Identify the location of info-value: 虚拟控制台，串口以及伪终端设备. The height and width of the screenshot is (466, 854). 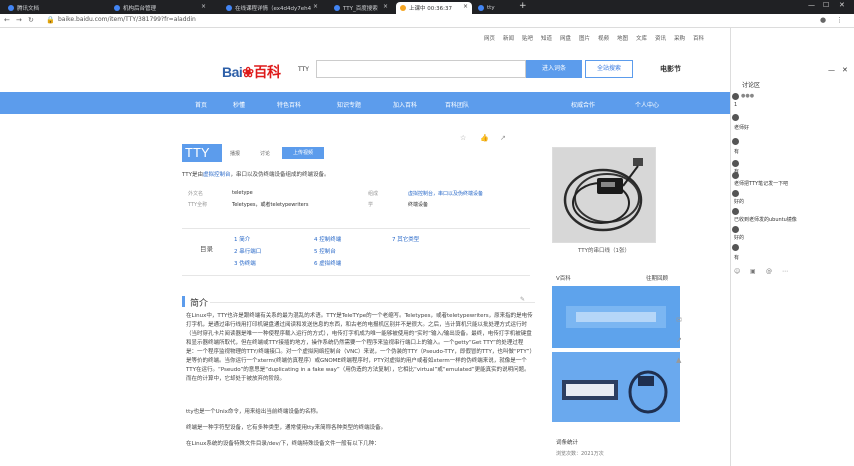
(446, 194).